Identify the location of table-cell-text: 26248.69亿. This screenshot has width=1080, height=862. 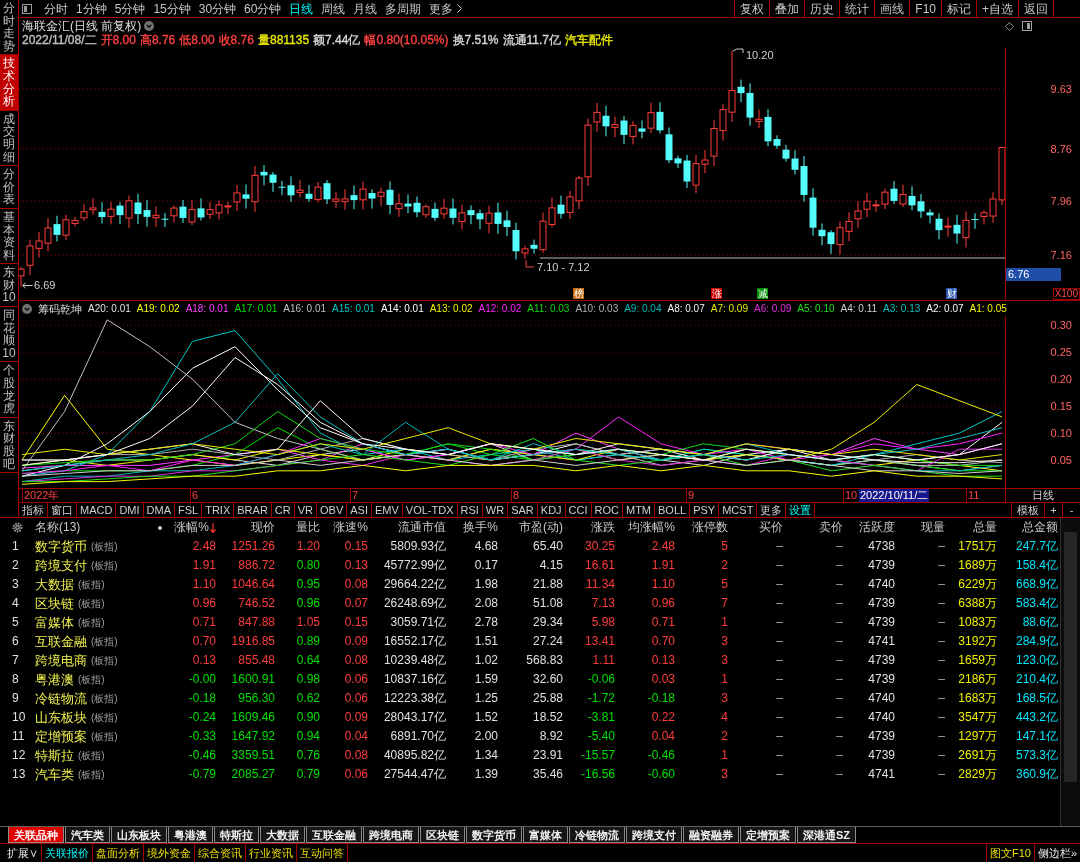
(414, 603).